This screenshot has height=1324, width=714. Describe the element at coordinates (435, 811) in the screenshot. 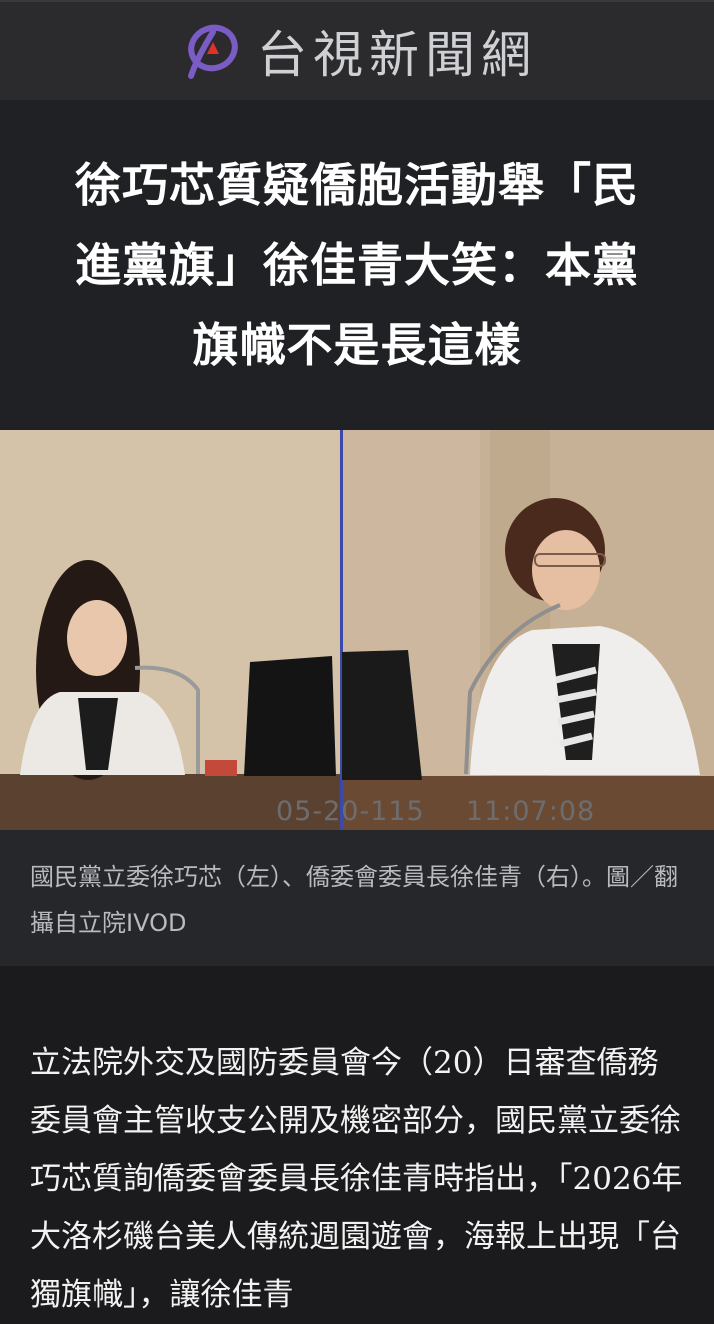

I see `video-timestamp: 05-20-115 11:07:08` at that location.